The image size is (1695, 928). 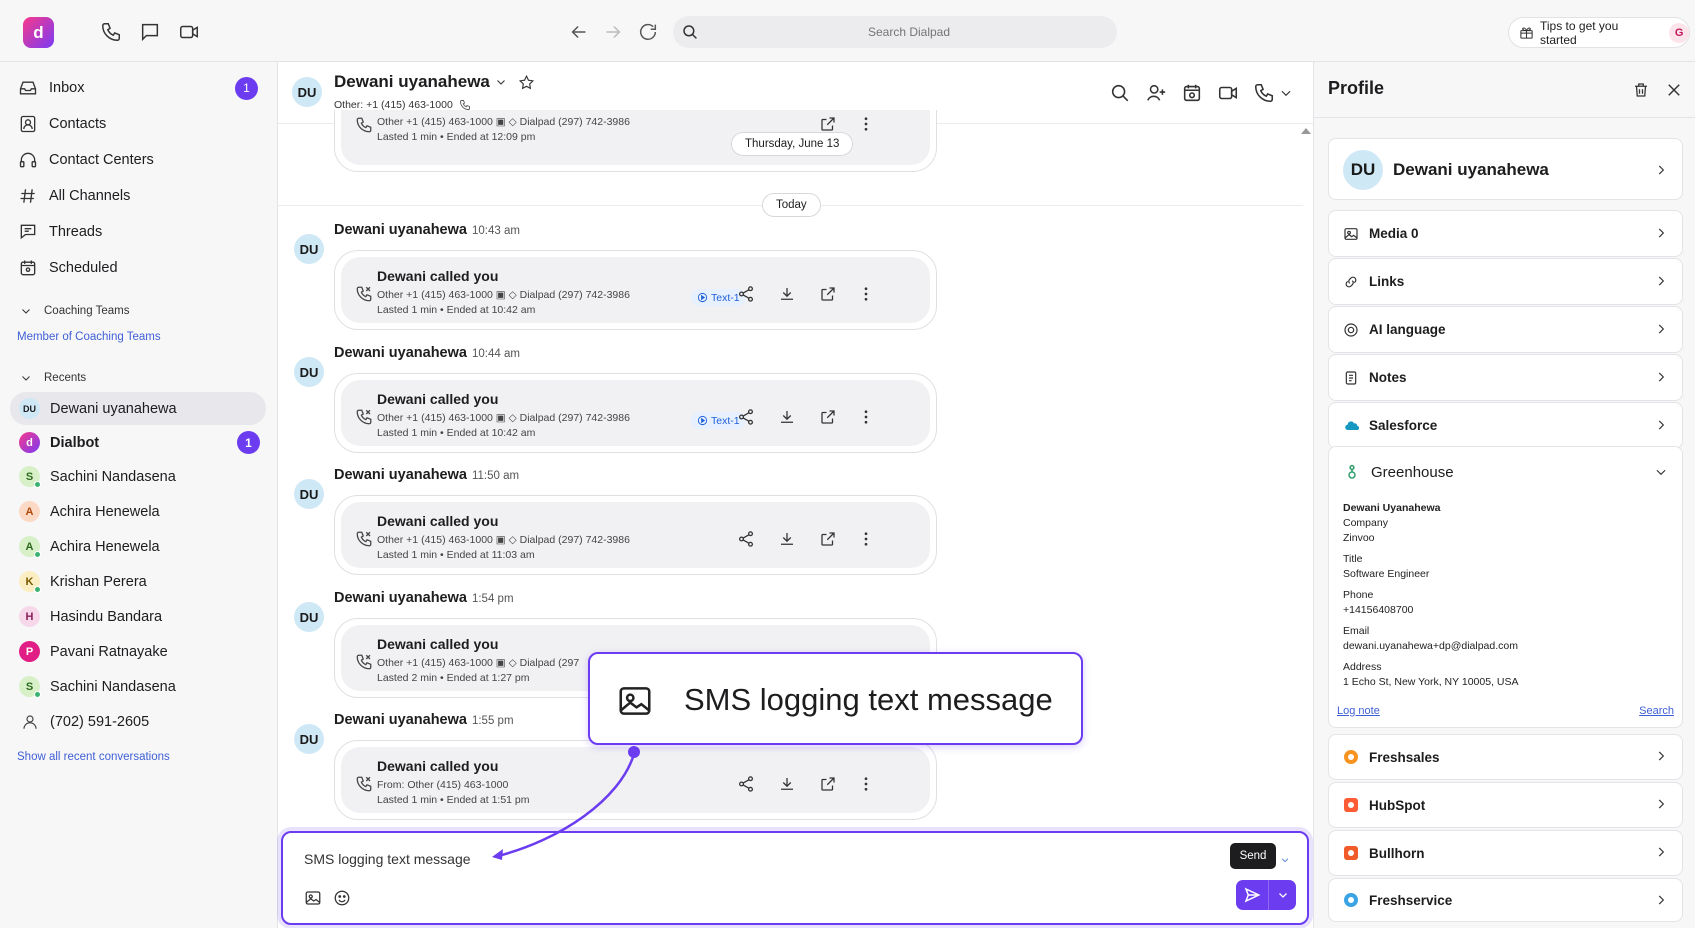 I want to click on back-arrow-icon, so click(x=579, y=32).